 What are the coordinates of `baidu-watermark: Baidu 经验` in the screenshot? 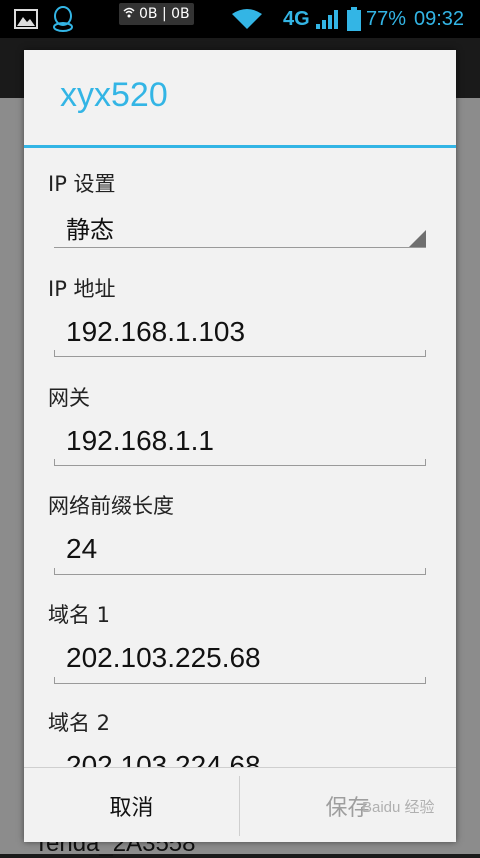 It's located at (398, 807).